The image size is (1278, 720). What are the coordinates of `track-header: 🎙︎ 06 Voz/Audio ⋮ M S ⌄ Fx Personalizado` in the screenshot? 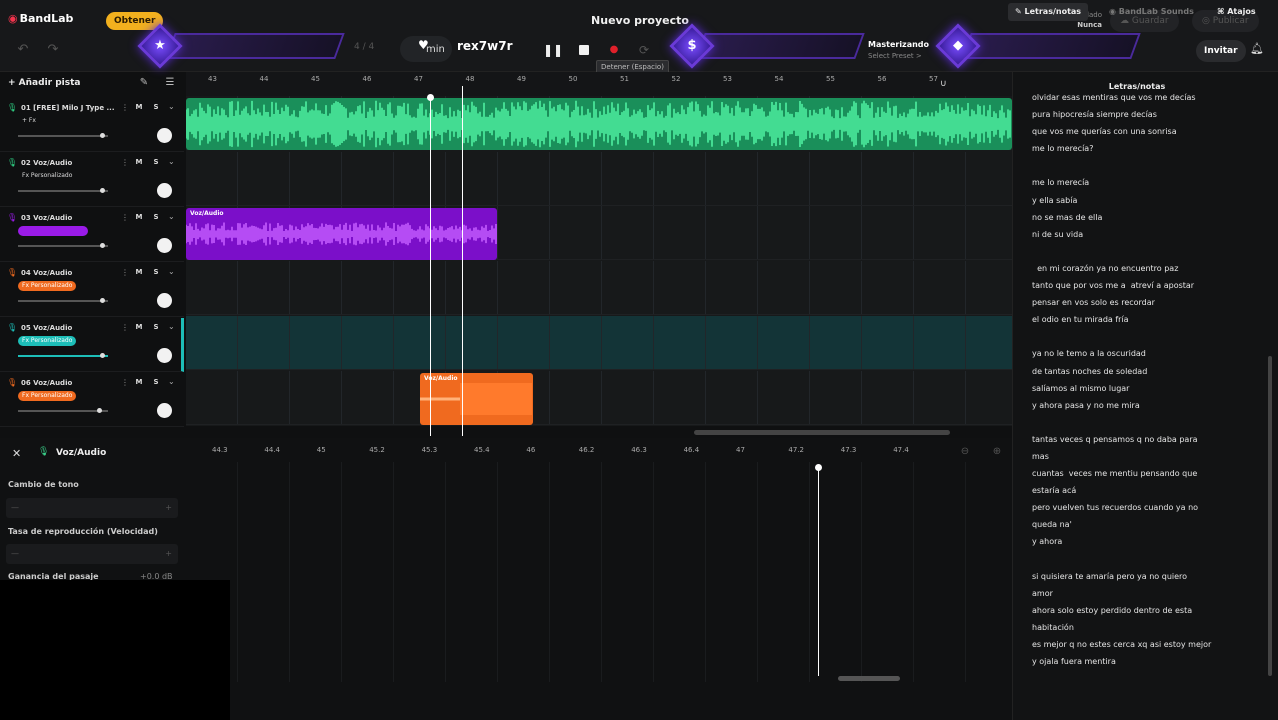 It's located at (92, 400).